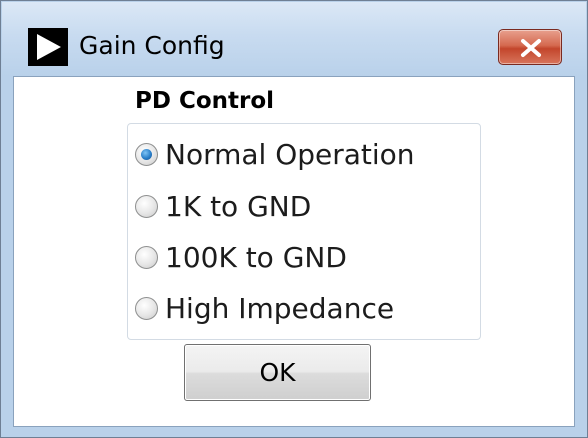  I want to click on radio-option-1k-to-gnd: 1K to GND, so click(305, 207).